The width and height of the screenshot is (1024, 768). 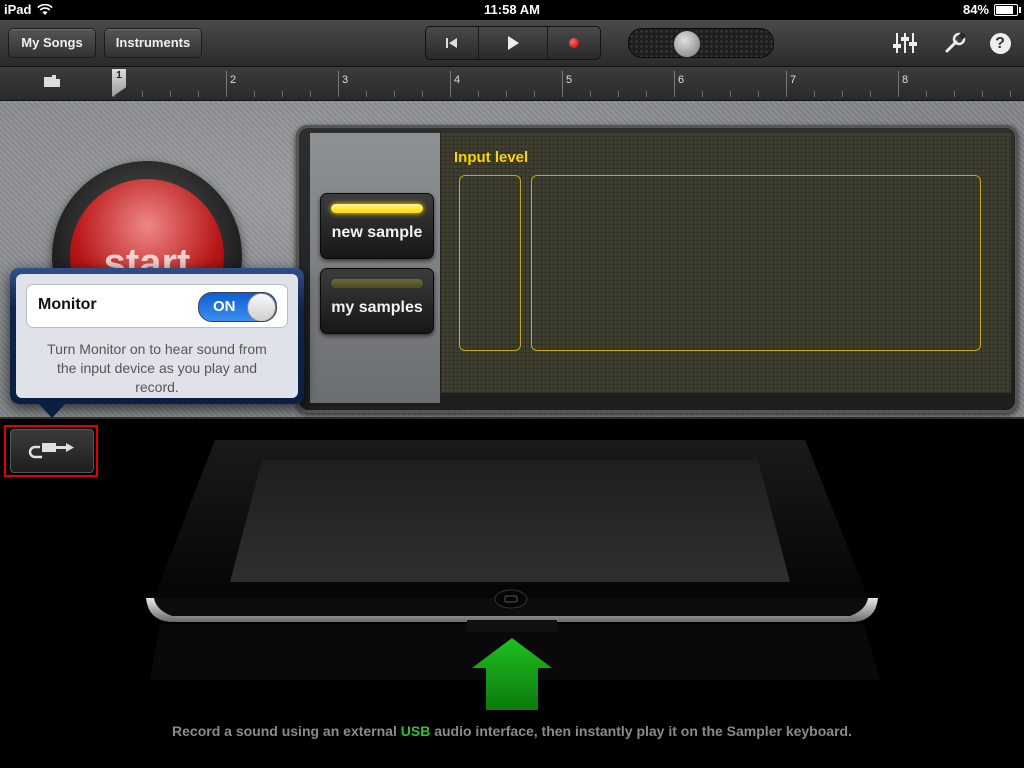 I want to click on toggle-state-label: ON, so click(x=224, y=306).